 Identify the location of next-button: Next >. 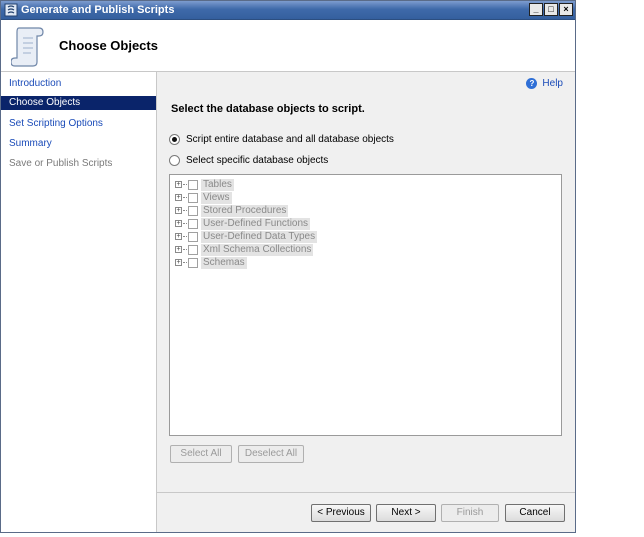
(406, 513).